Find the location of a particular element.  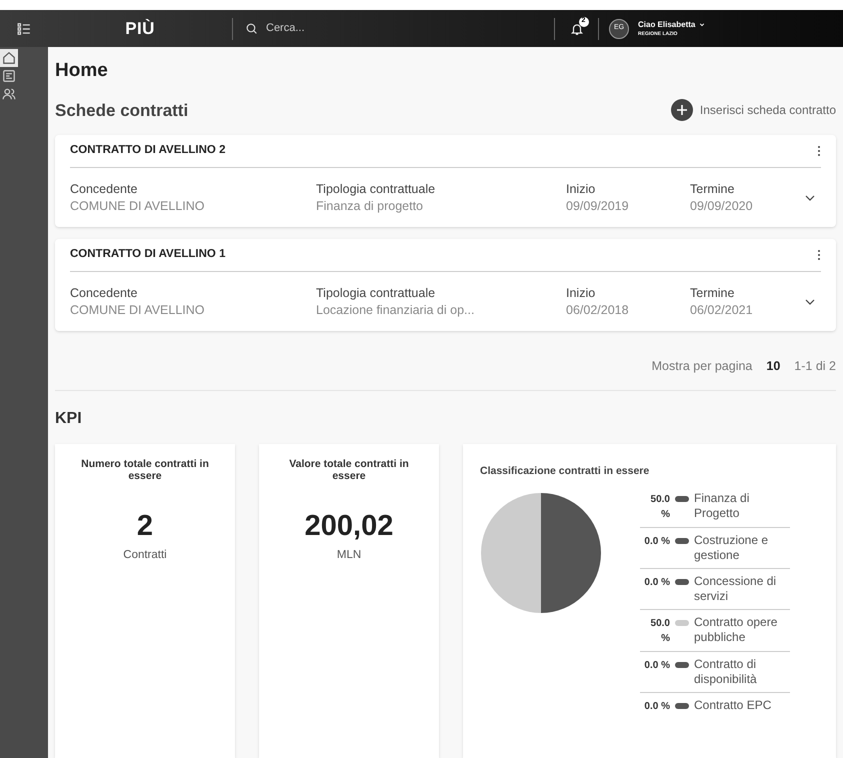

field-value: 09/09/2020 is located at coordinates (722, 206).